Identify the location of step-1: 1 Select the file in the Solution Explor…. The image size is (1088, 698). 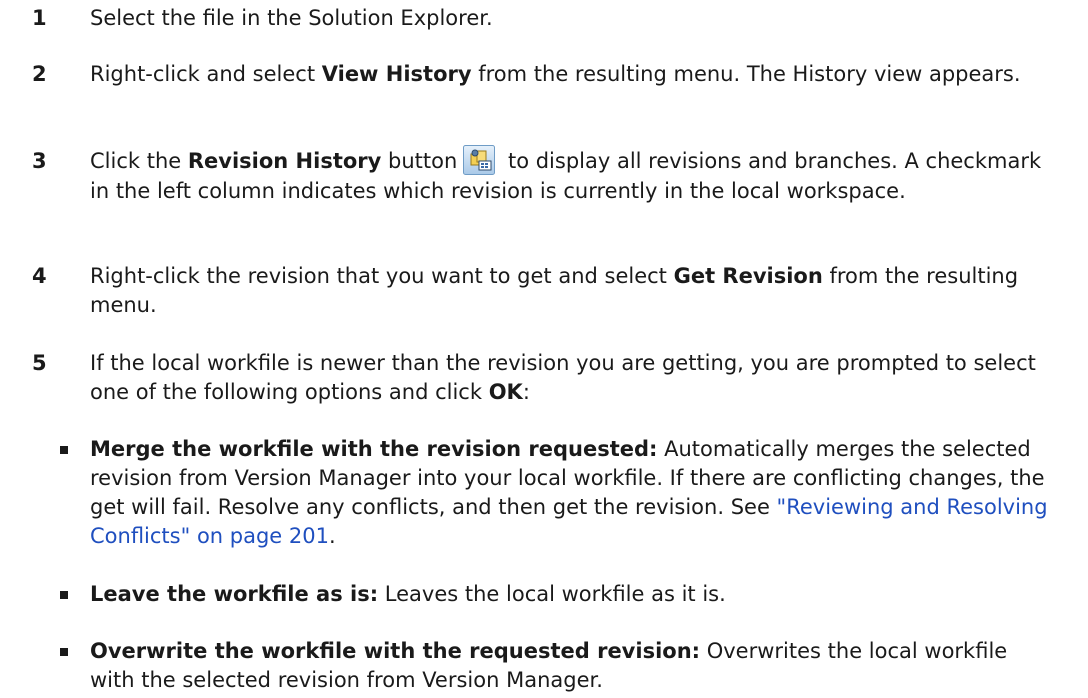
(547, 18).